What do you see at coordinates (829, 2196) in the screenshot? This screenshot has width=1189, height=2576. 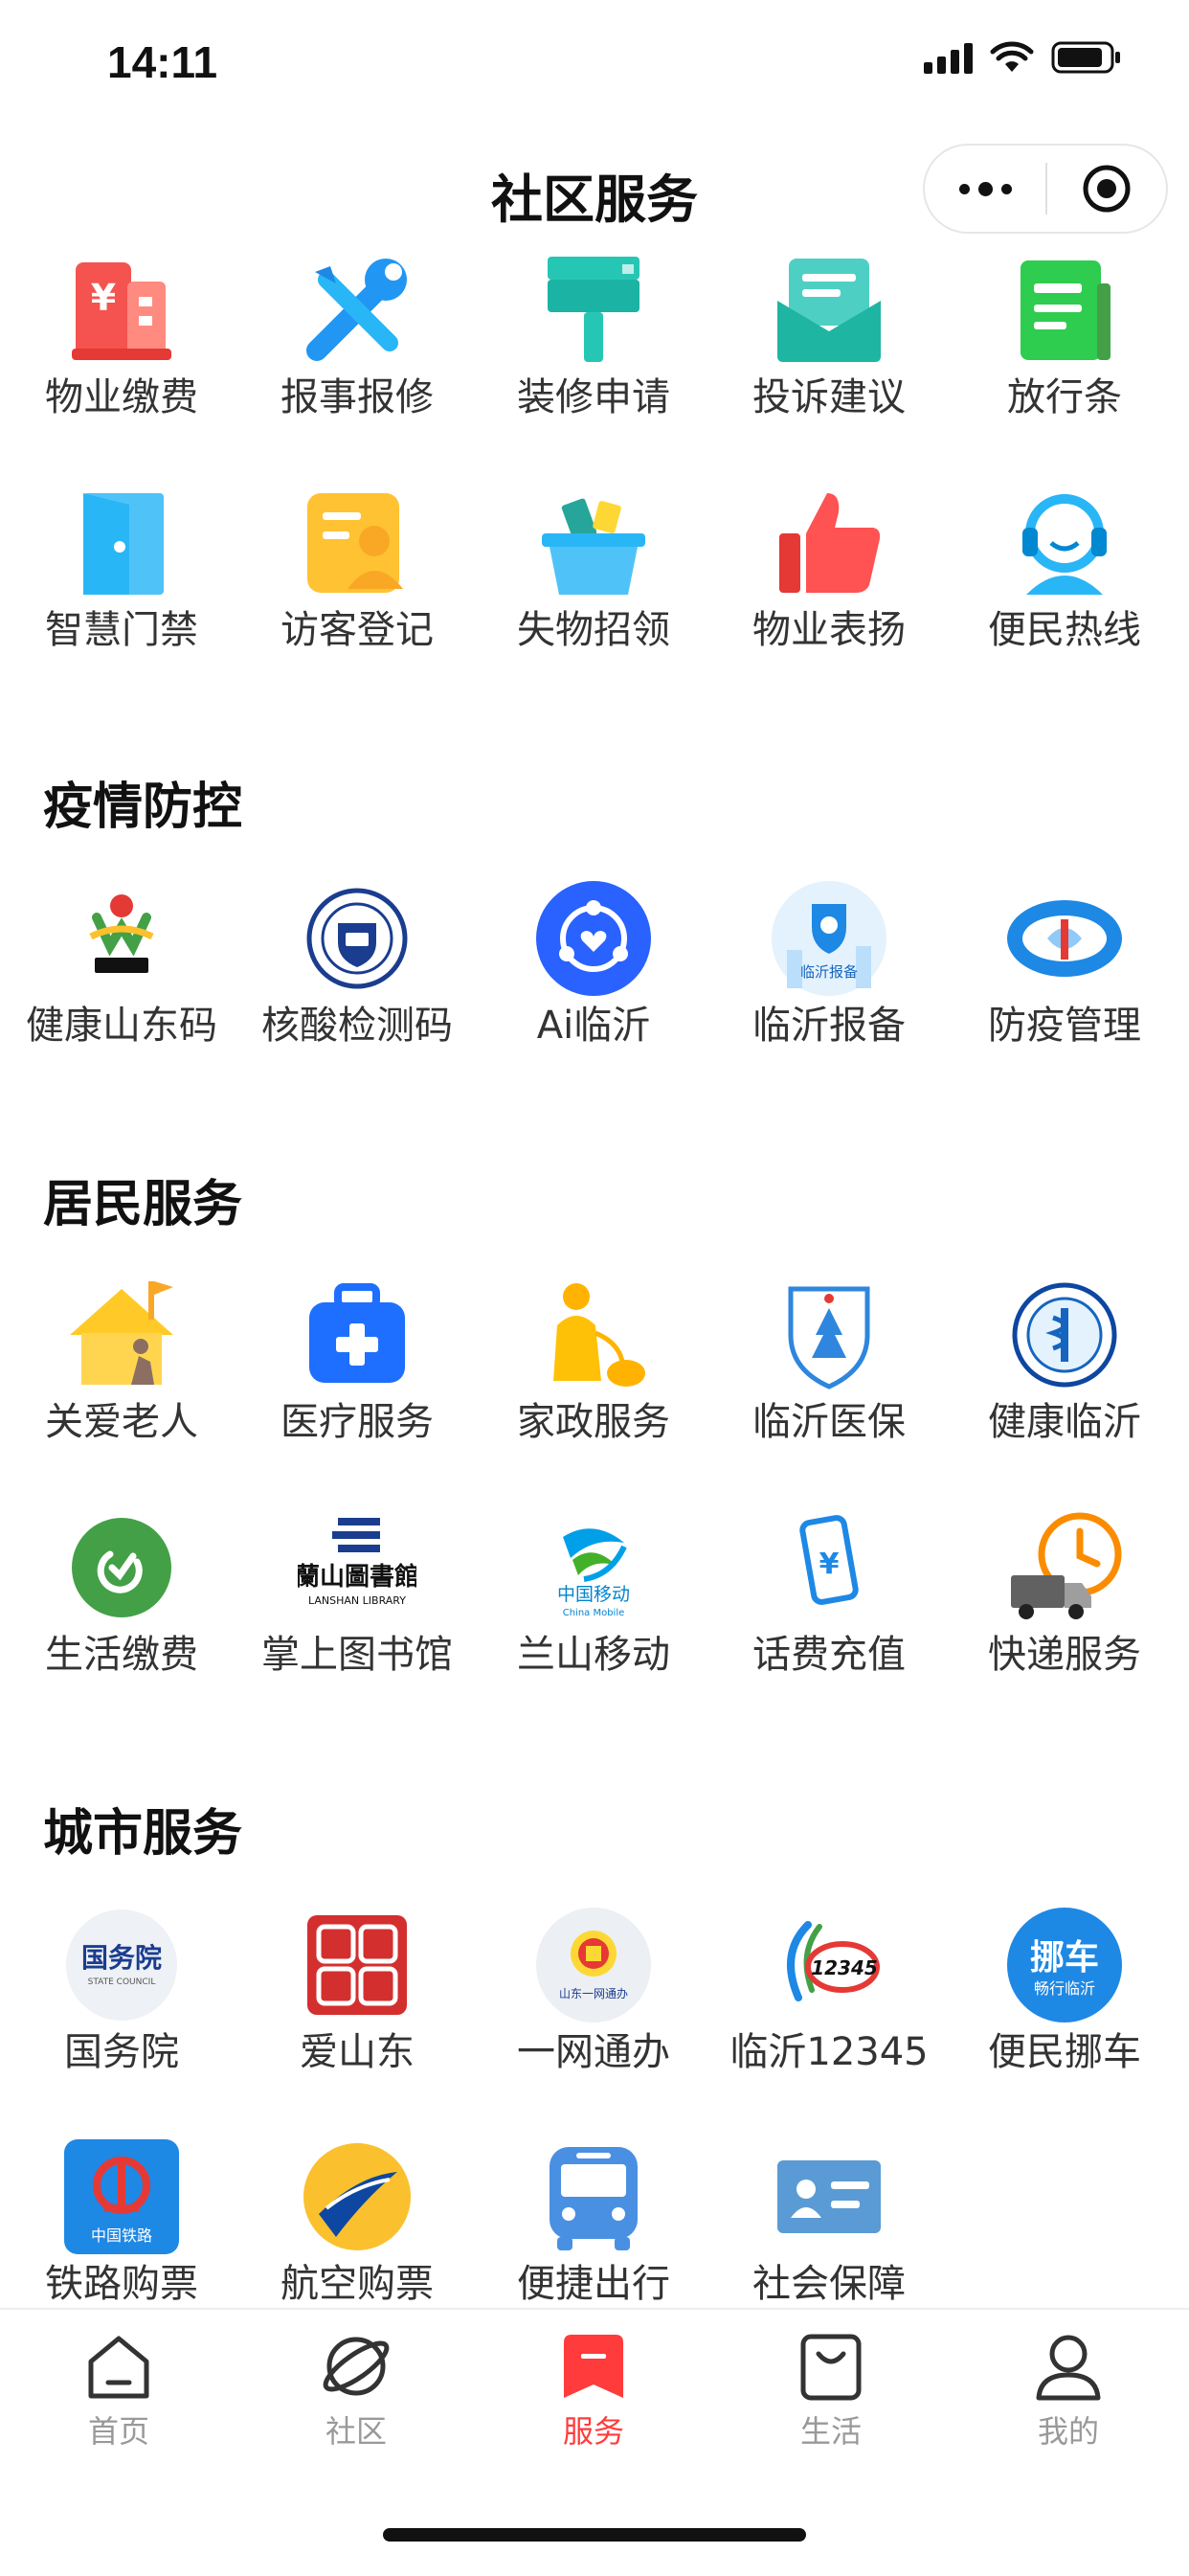 I see `social-security-card-icon` at bounding box center [829, 2196].